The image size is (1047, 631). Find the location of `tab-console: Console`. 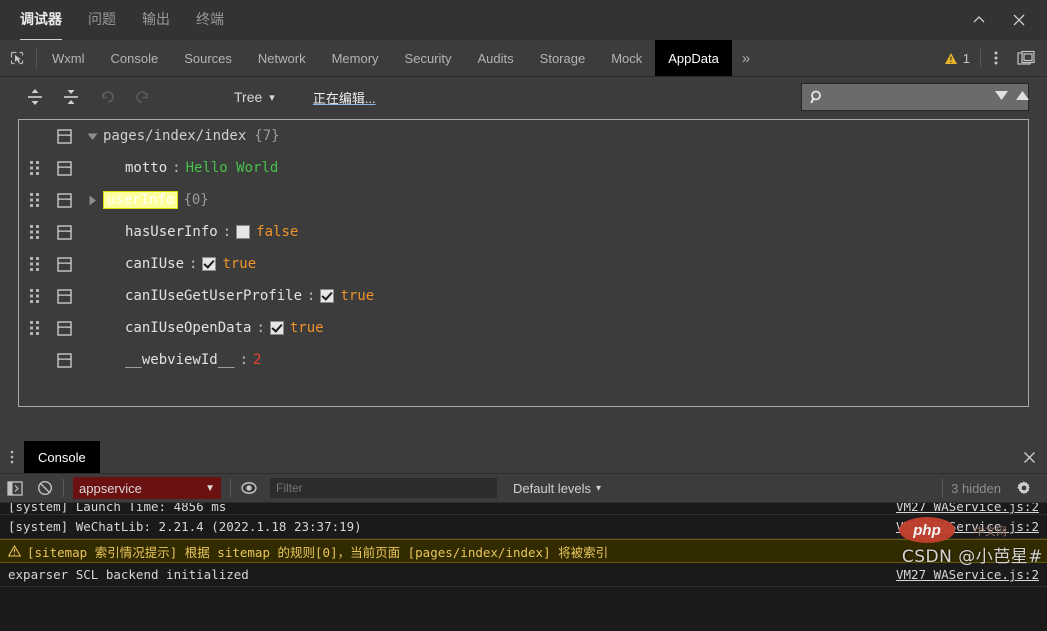

tab-console: Console is located at coordinates (135, 58).